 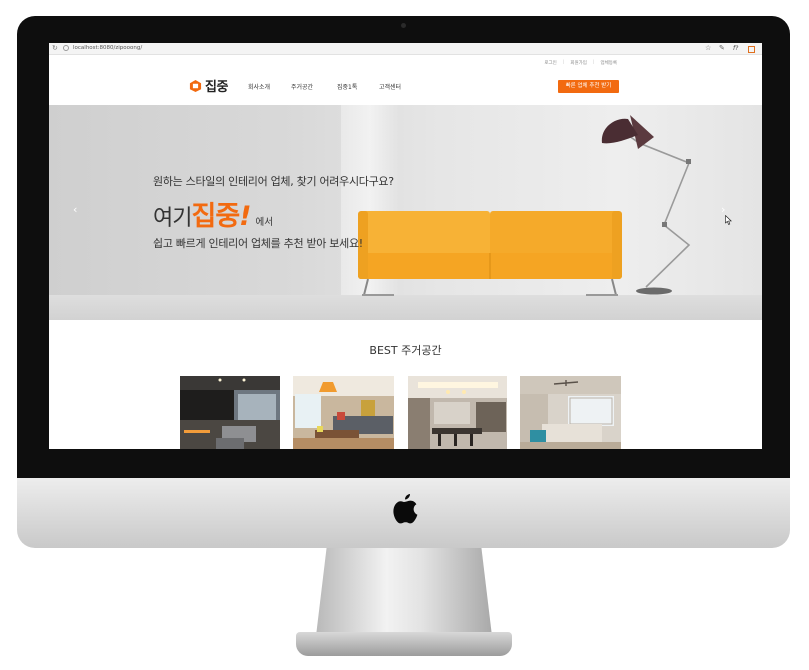 I want to click on logo-text: 집중, so click(x=216, y=87).